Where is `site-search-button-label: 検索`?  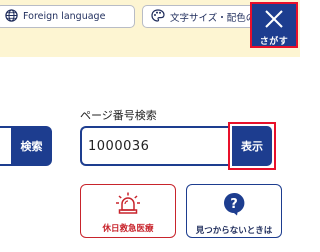
site-search-button-label: 検索 is located at coordinates (31, 146).